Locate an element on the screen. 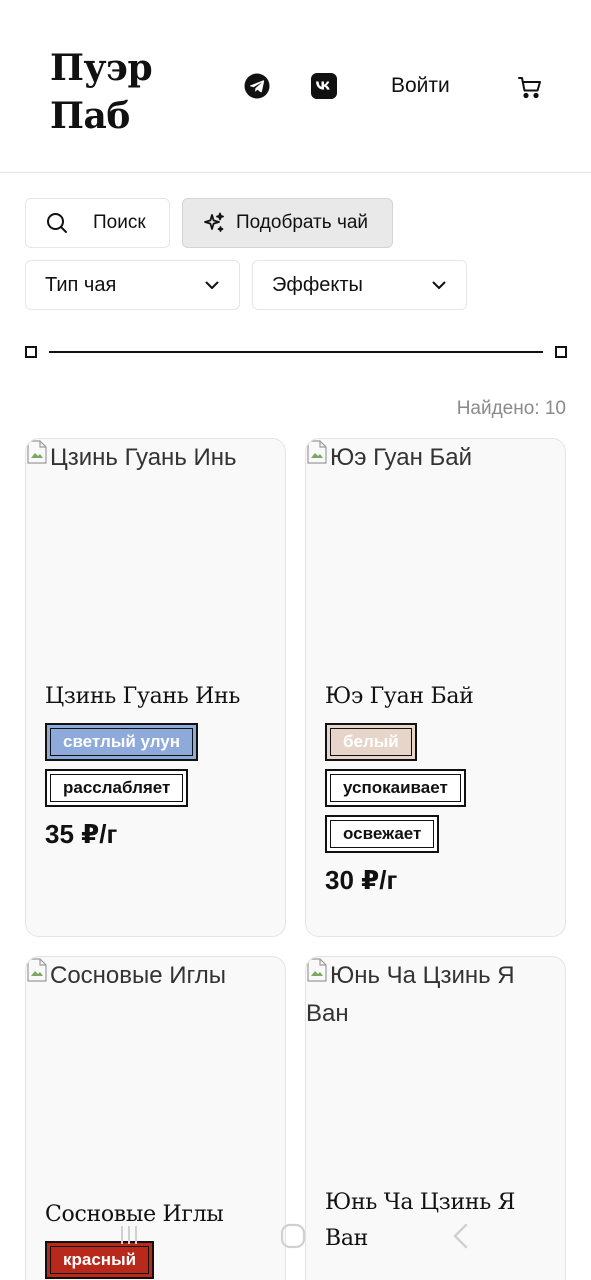 The image size is (591, 1280). product-name: Сосновые Иглы is located at coordinates (155, 1215).